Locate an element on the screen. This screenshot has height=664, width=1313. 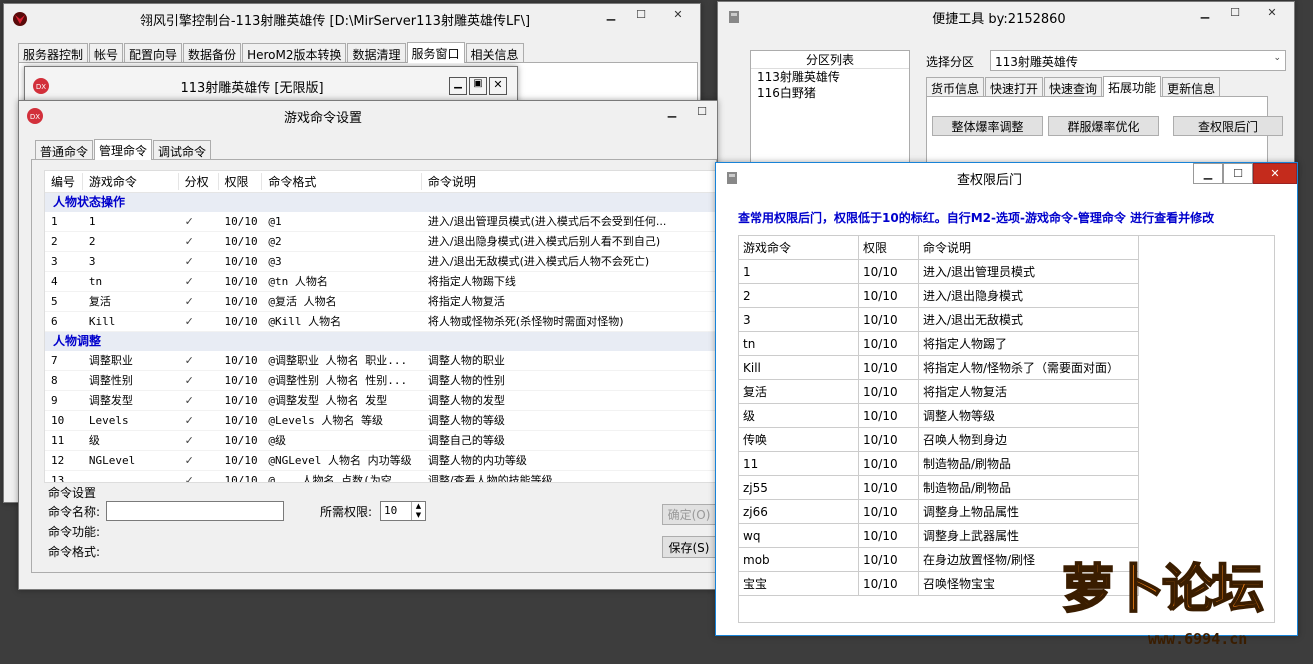
perm-stepper: 10 ▲ ▼ is located at coordinates (403, 511).